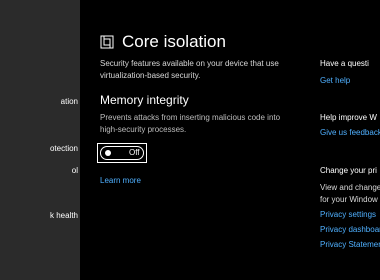 The width and height of the screenshot is (380, 280). Describe the element at coordinates (335, 80) in the screenshot. I see `get-help-link: Get help` at that location.